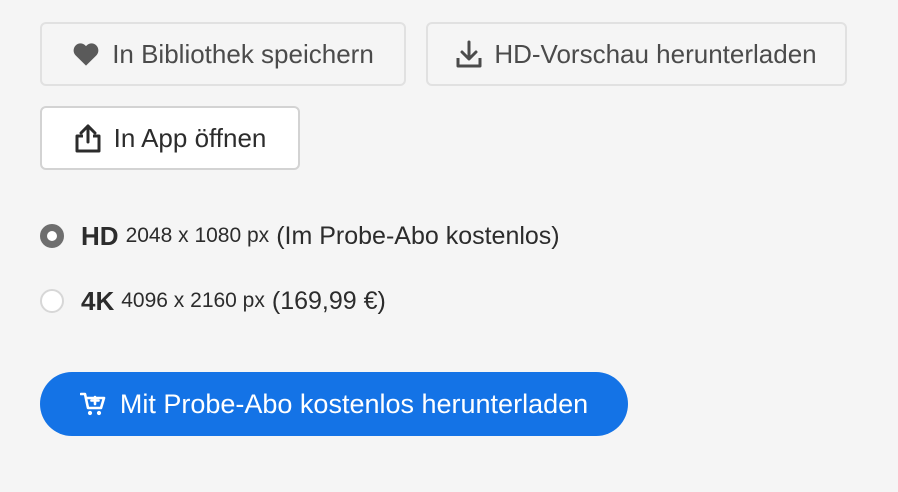  What do you see at coordinates (243, 53) in the screenshot?
I see `save-to-library-label: In Bibliothek speichern` at bounding box center [243, 53].